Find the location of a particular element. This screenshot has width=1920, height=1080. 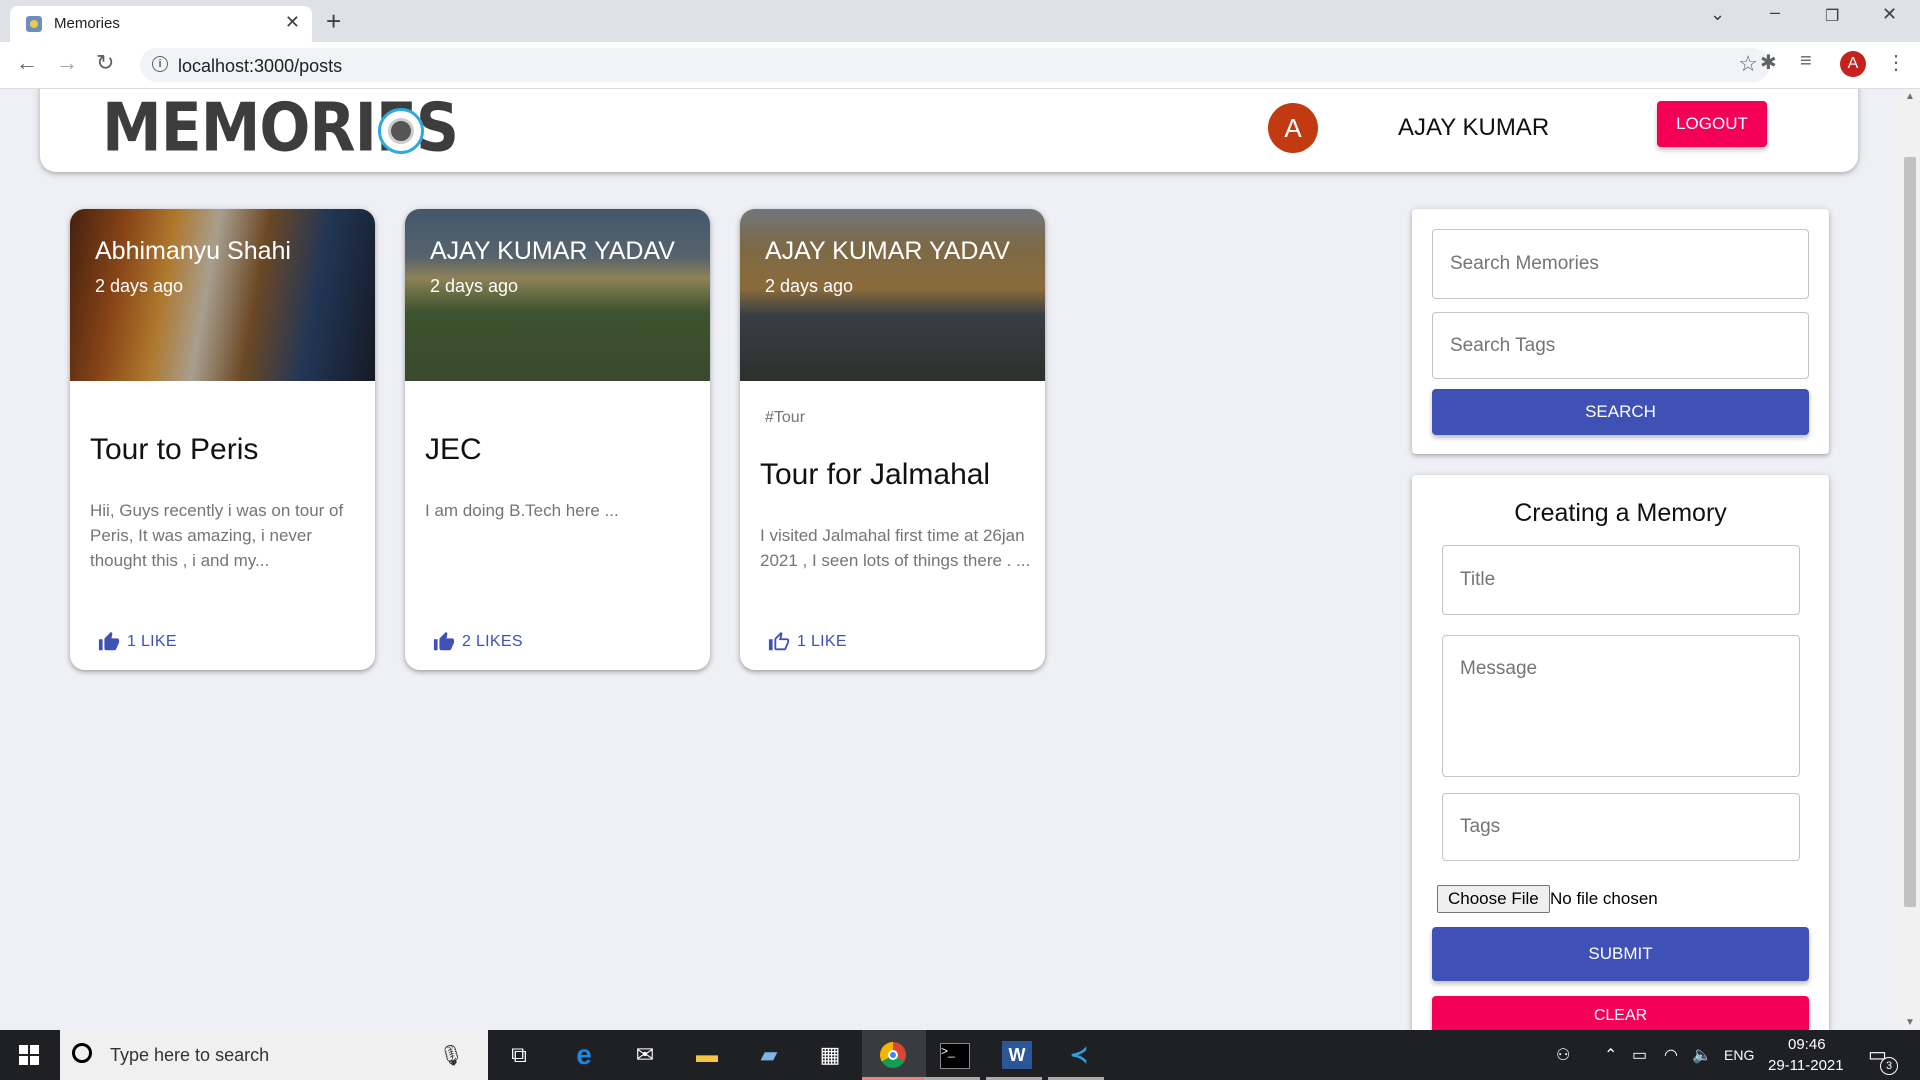

search-panel: Search Memories Search Tags SEARCH is located at coordinates (1620, 331).